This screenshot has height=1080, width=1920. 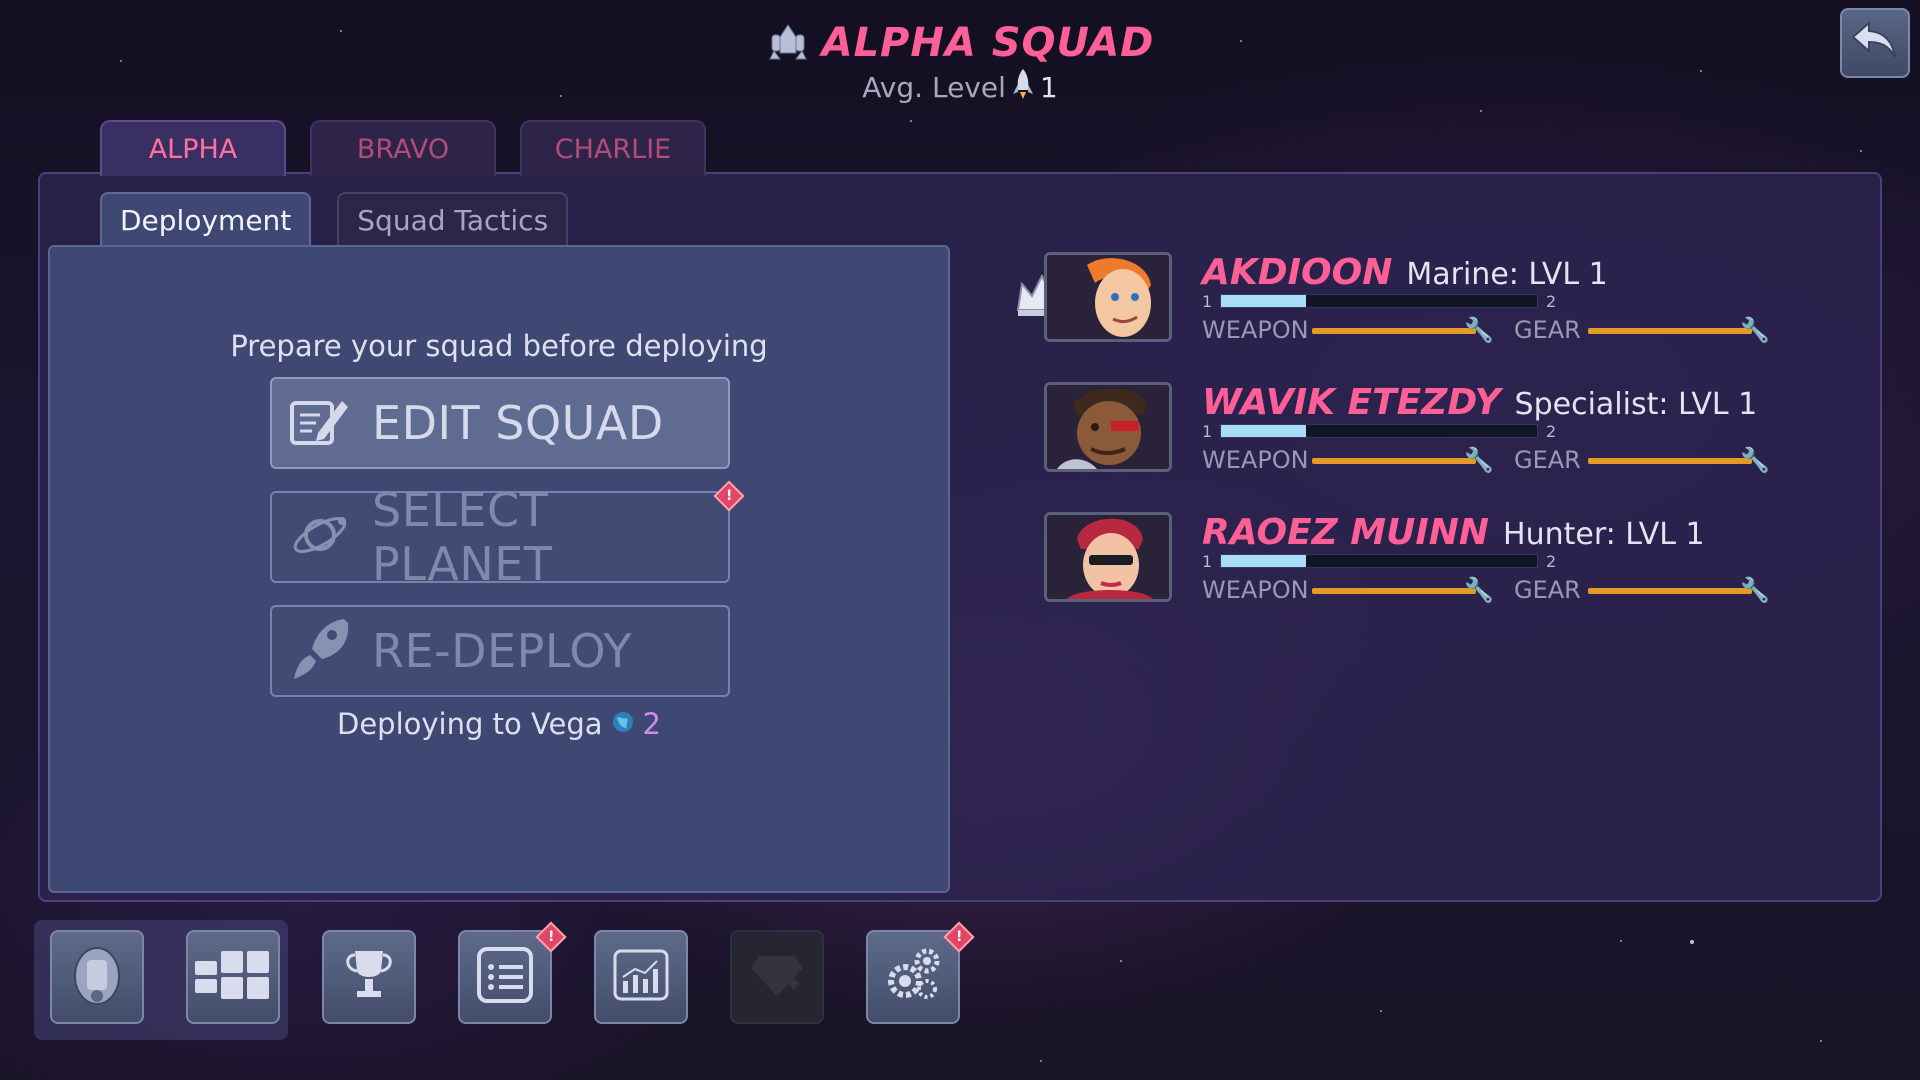 I want to click on nav-achievements-button, so click(x=369, y=977).